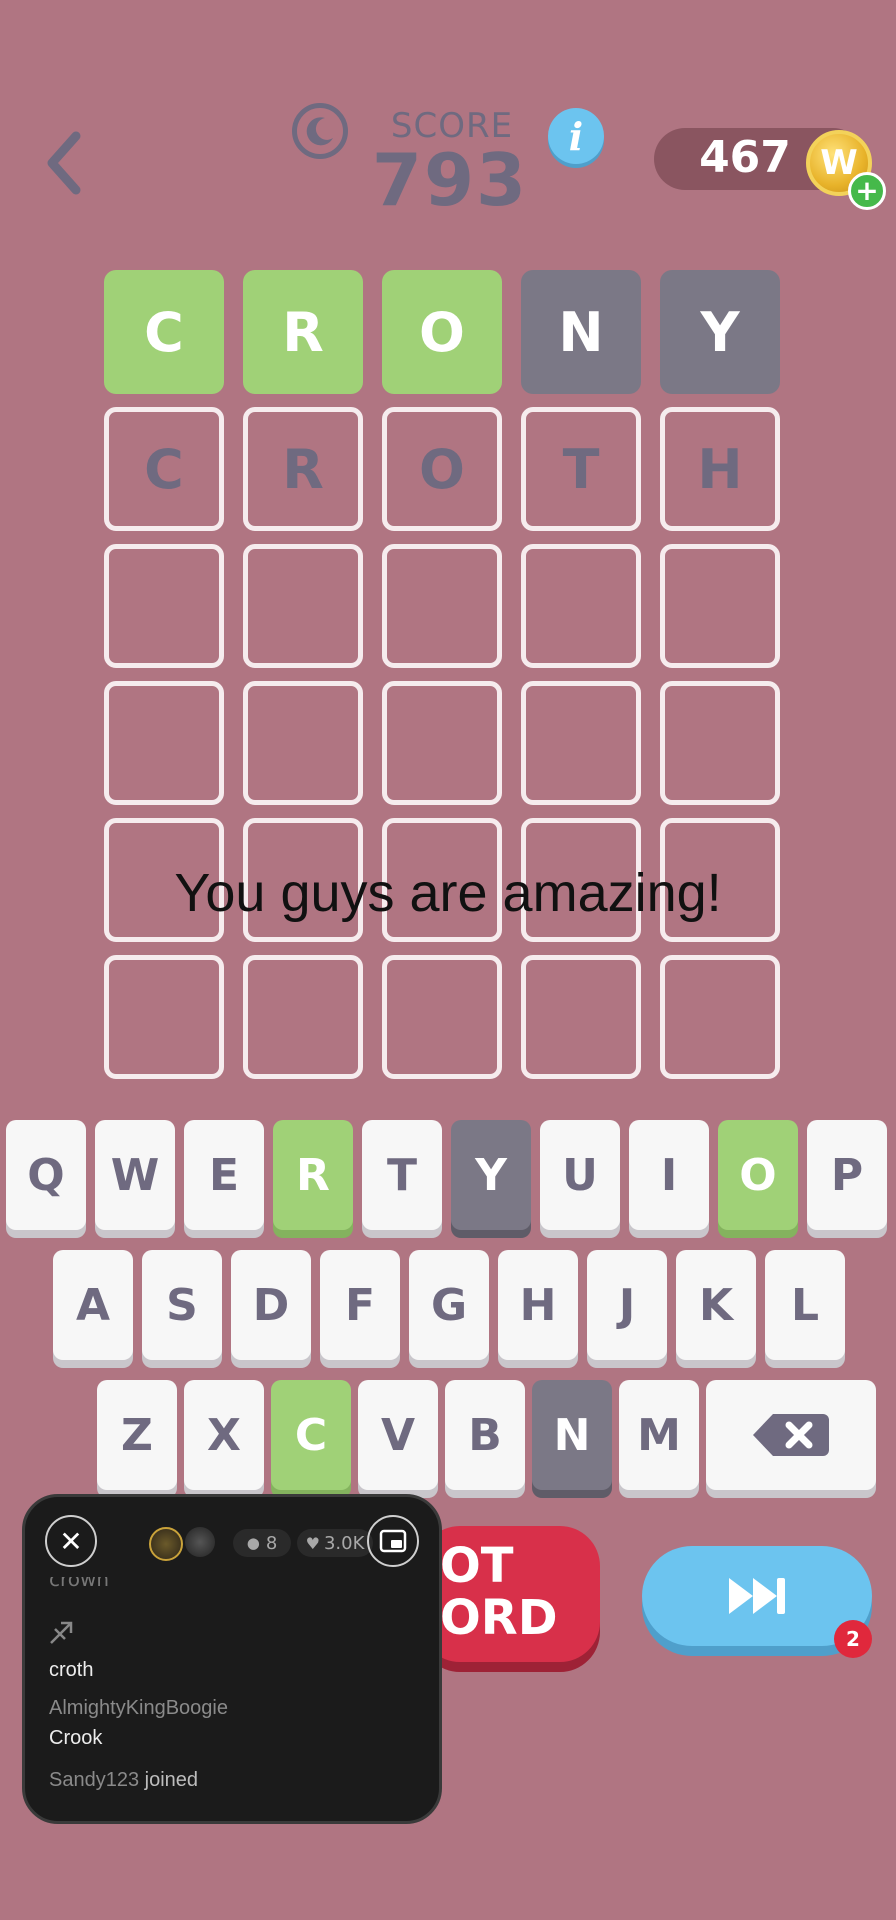 Image resolution: width=896 pixels, height=1920 pixels. I want to click on key-g: G, so click(449, 1305).